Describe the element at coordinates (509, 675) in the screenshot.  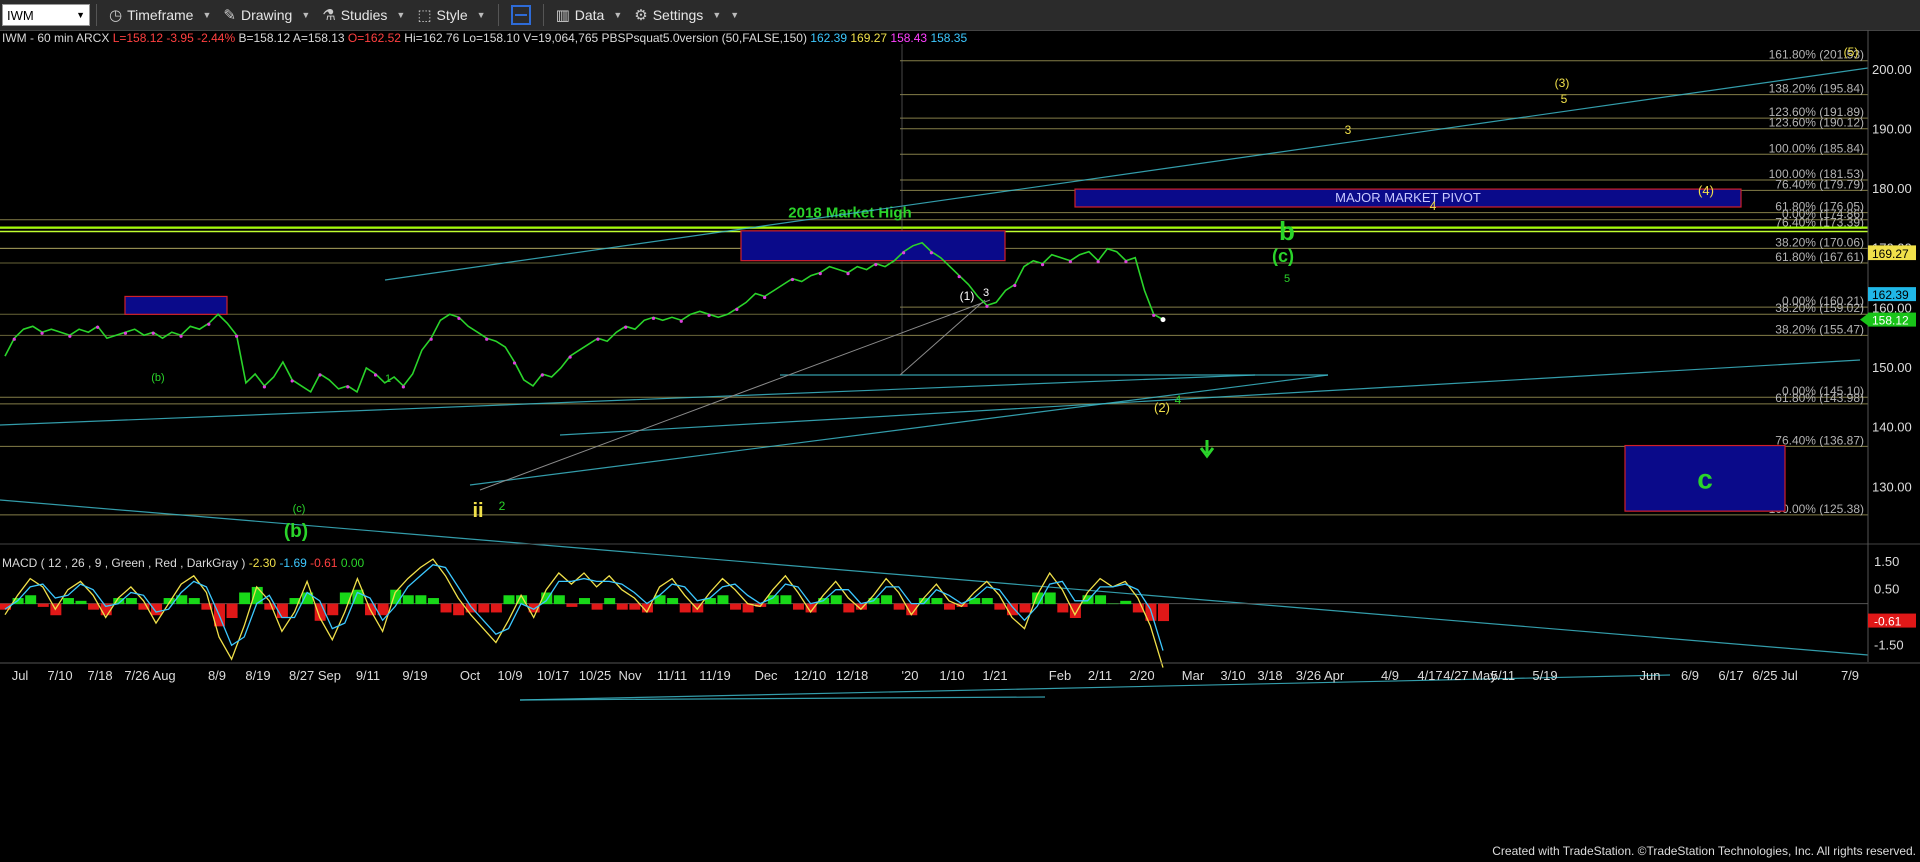
I see `date-tick: 10/9` at that location.